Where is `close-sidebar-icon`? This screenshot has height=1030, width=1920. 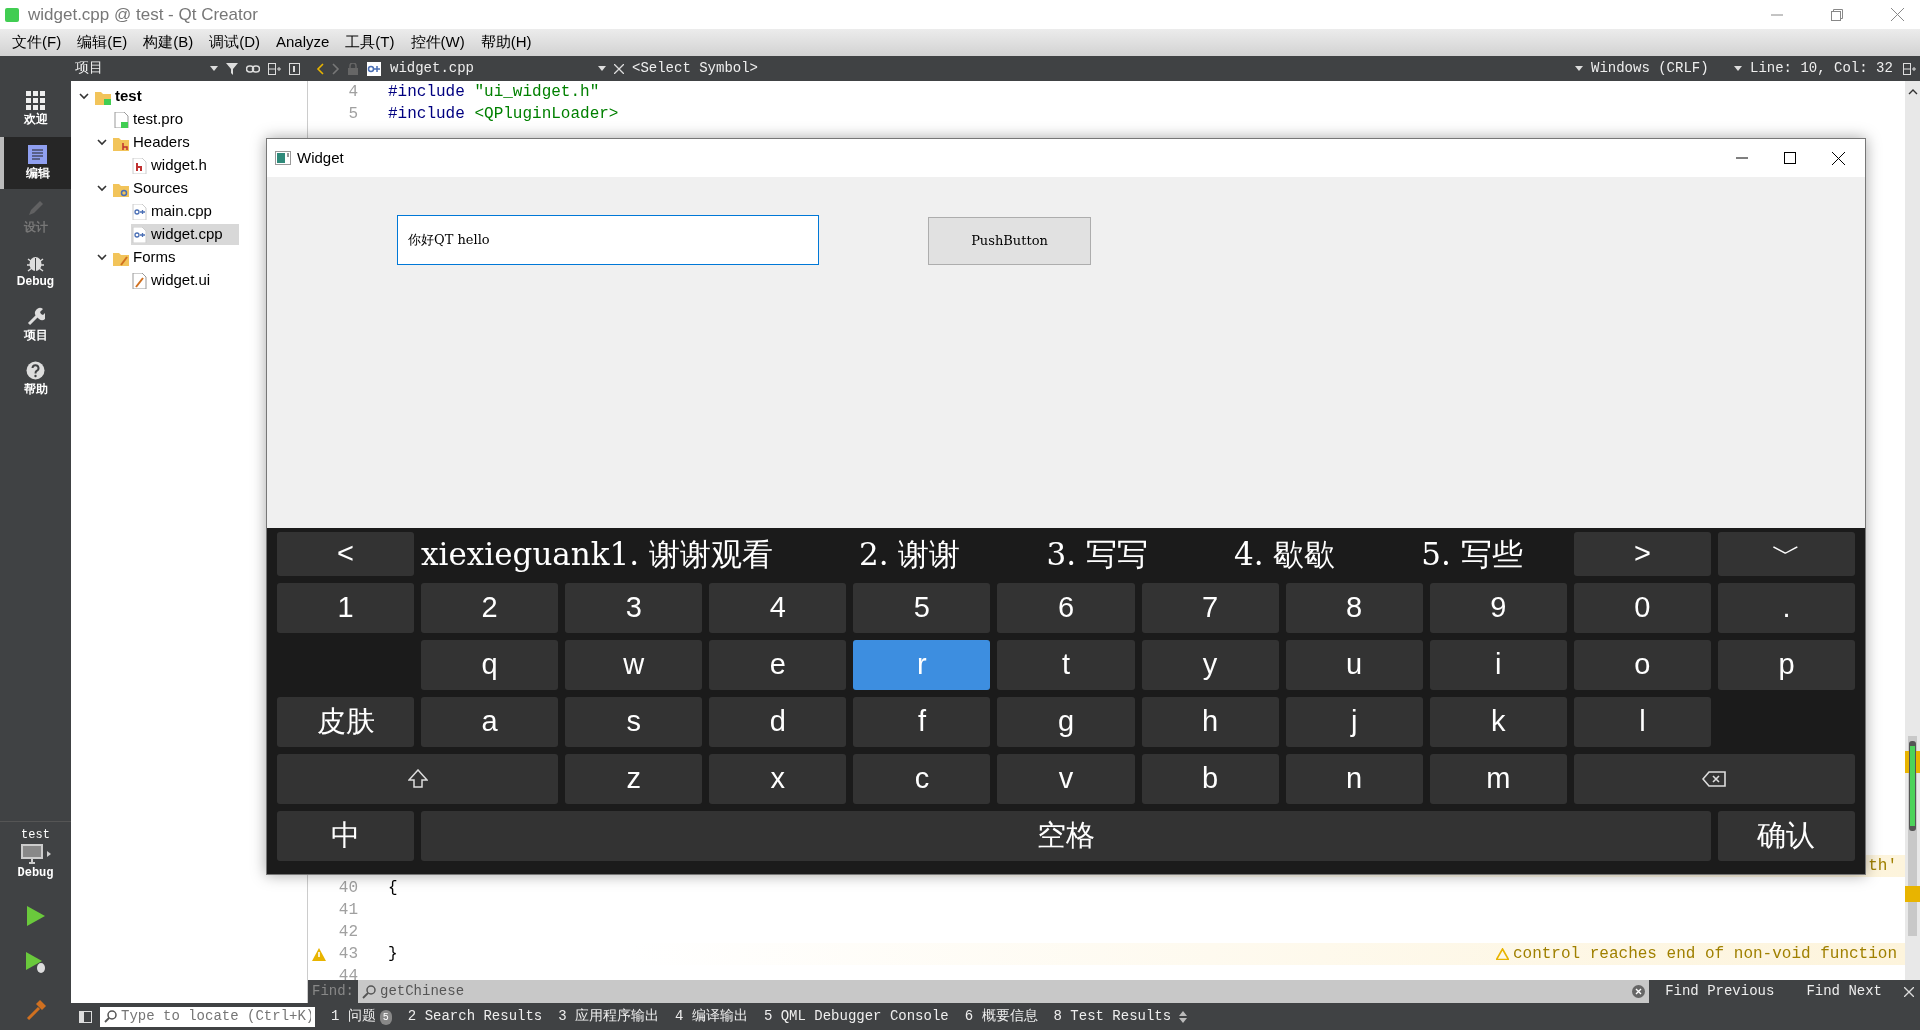
close-sidebar-icon is located at coordinates (294, 68).